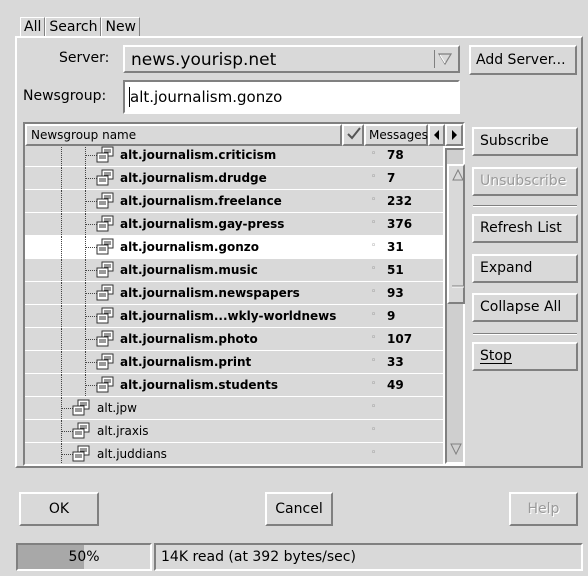 This screenshot has height=576, width=588. What do you see at coordinates (525, 268) in the screenshot?
I see `expand-button: Expand` at bounding box center [525, 268].